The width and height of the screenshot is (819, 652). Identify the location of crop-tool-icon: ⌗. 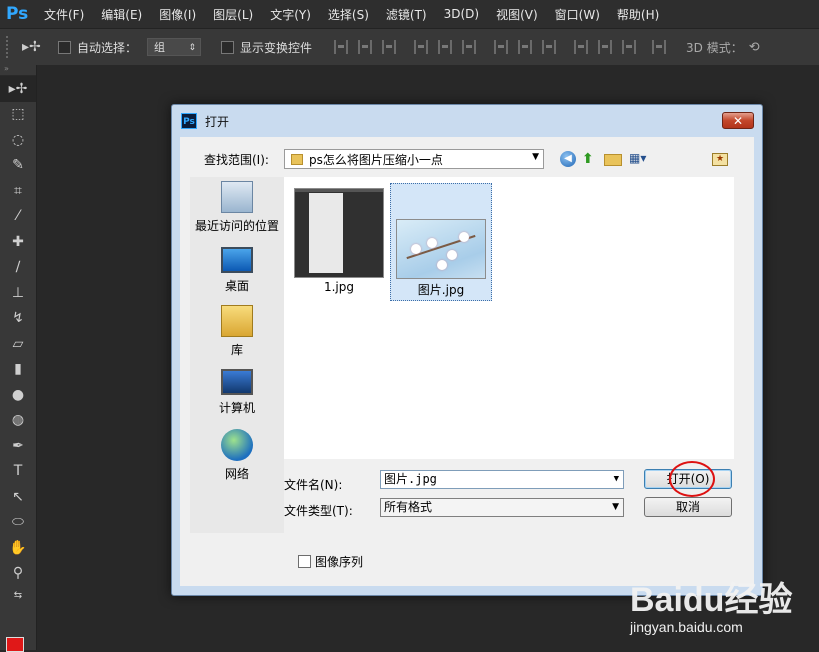
(18, 191).